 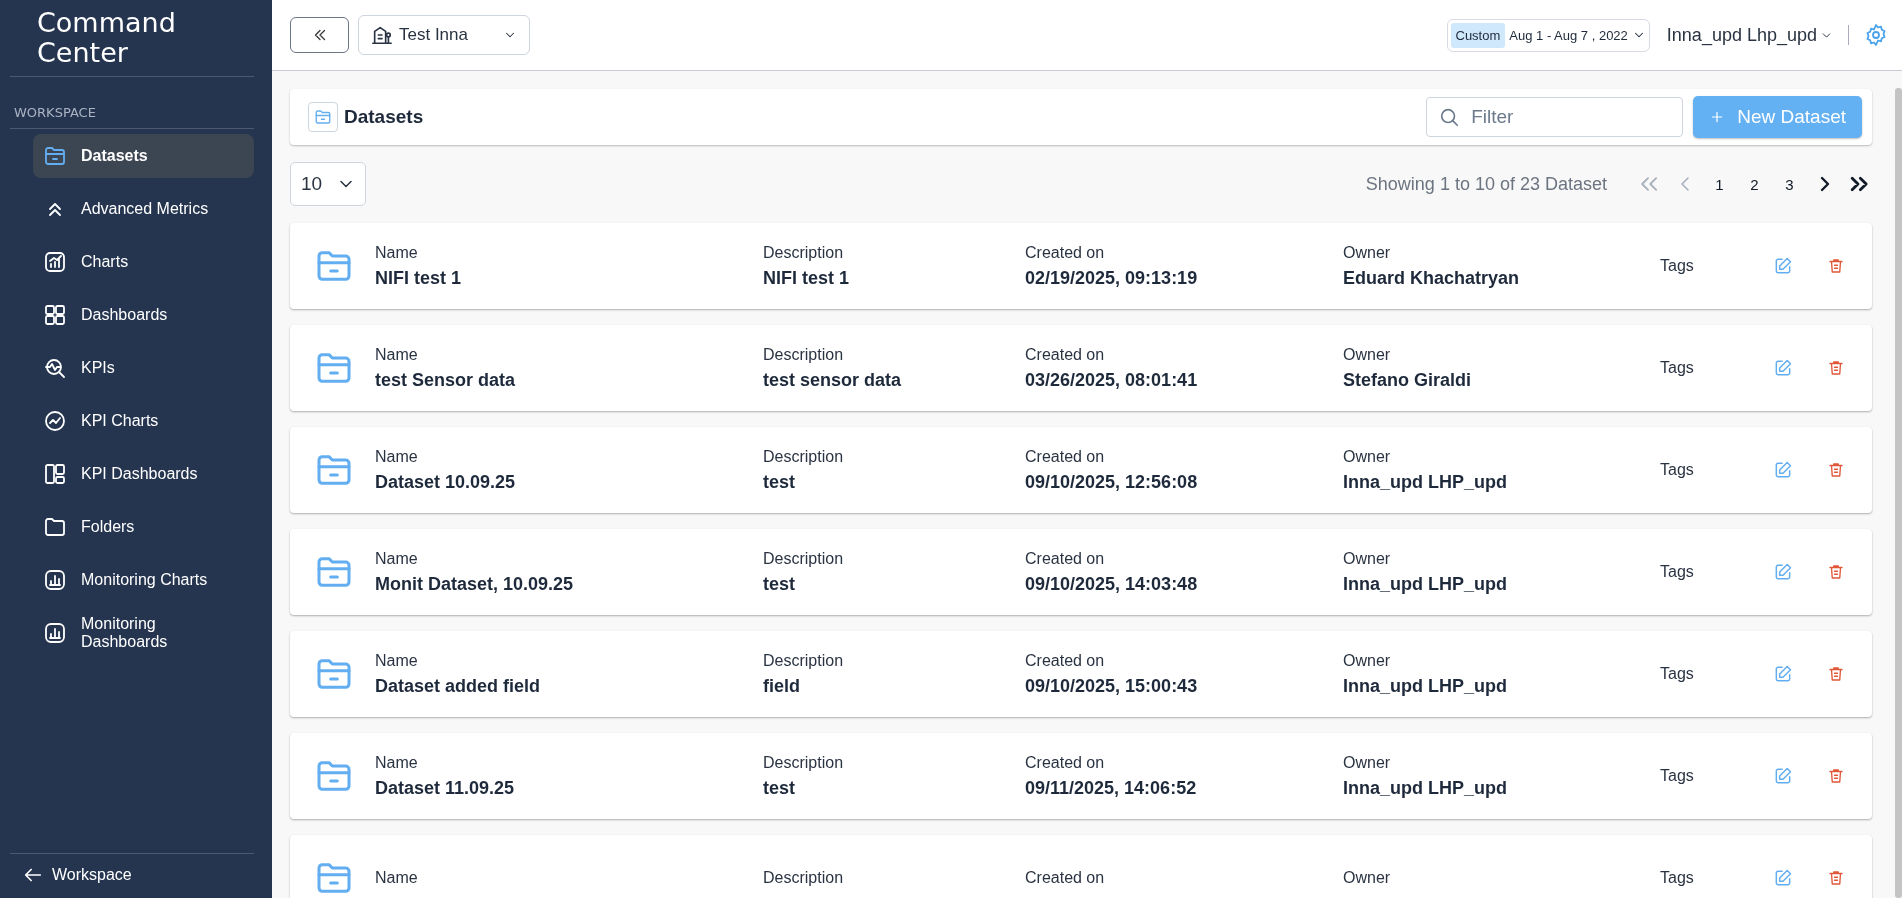 I want to click on page-button: 1, so click(x=1719, y=184).